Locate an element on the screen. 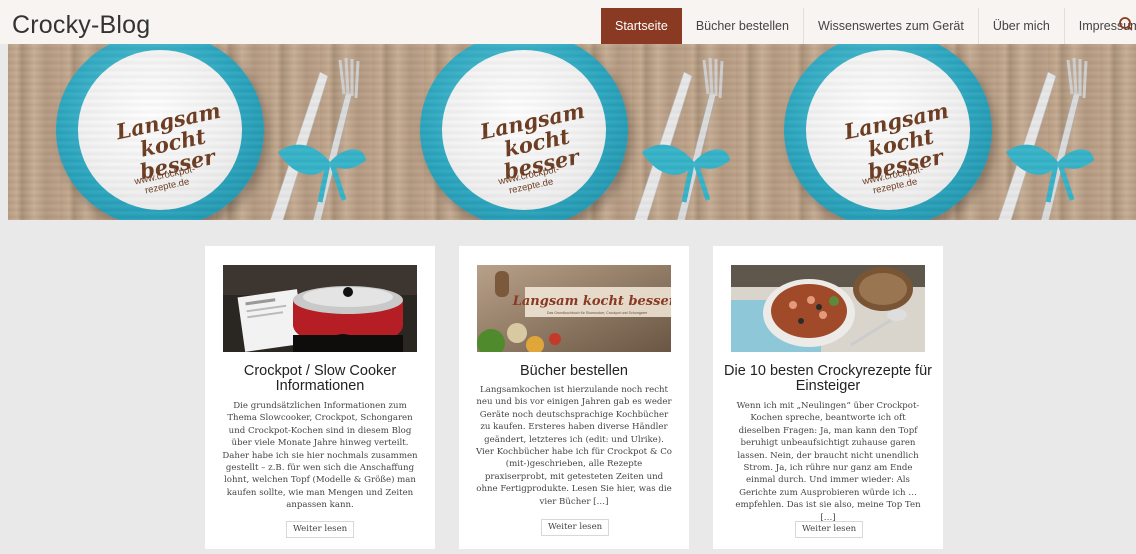 Image resolution: width=1136 pixels, height=554 pixels. cookbook-caption: Langsam kocht besser! is located at coordinates (591, 301).